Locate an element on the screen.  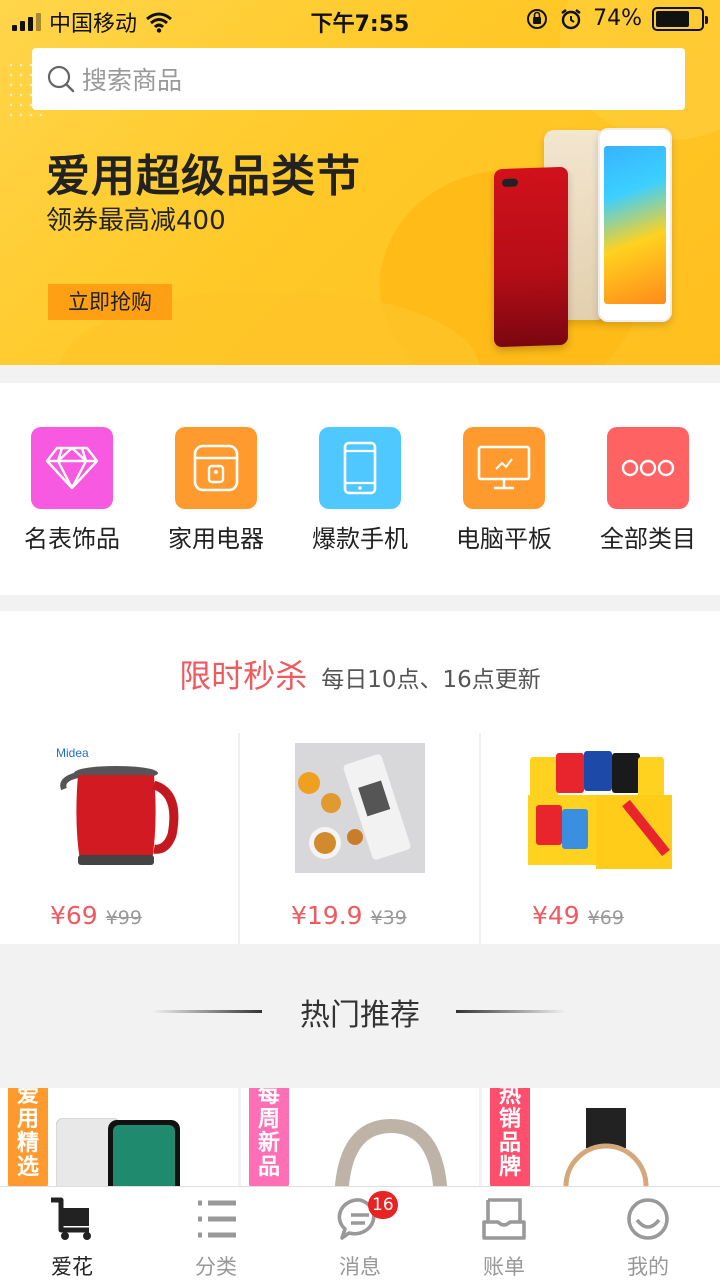
flash-item-old-price: ¥99 is located at coordinates (123, 918).